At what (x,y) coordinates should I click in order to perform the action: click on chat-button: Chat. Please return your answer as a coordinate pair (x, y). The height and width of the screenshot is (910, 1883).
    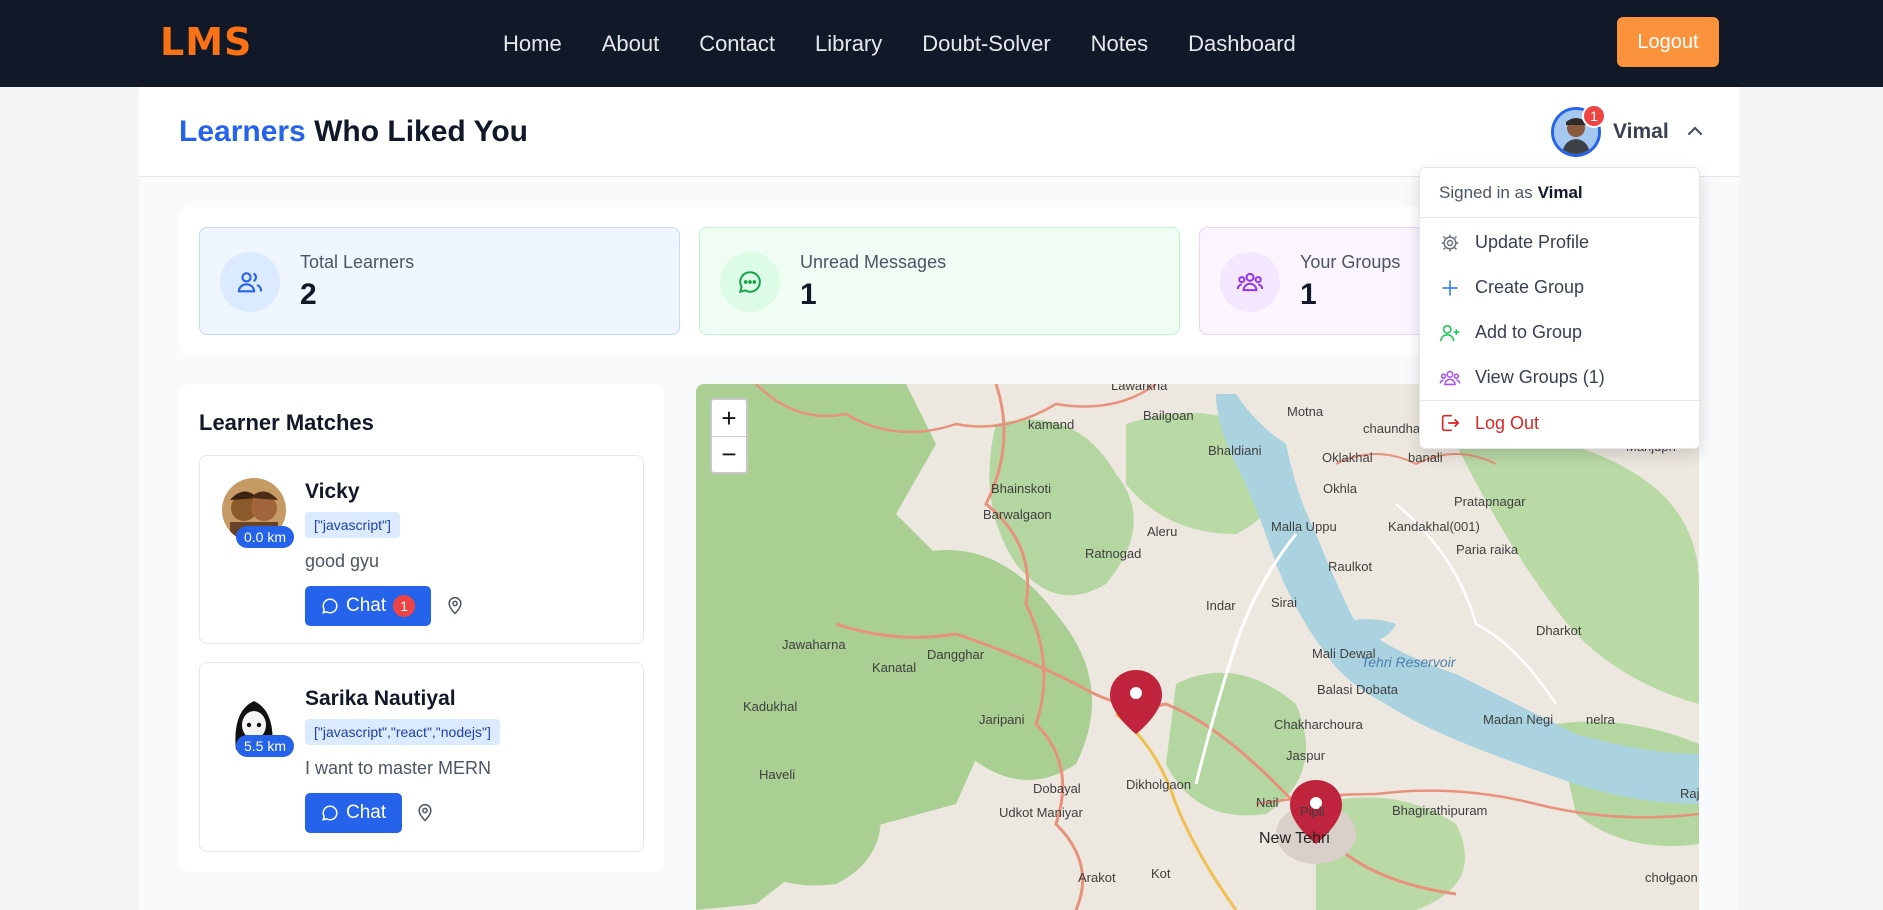
    Looking at the image, I should click on (354, 813).